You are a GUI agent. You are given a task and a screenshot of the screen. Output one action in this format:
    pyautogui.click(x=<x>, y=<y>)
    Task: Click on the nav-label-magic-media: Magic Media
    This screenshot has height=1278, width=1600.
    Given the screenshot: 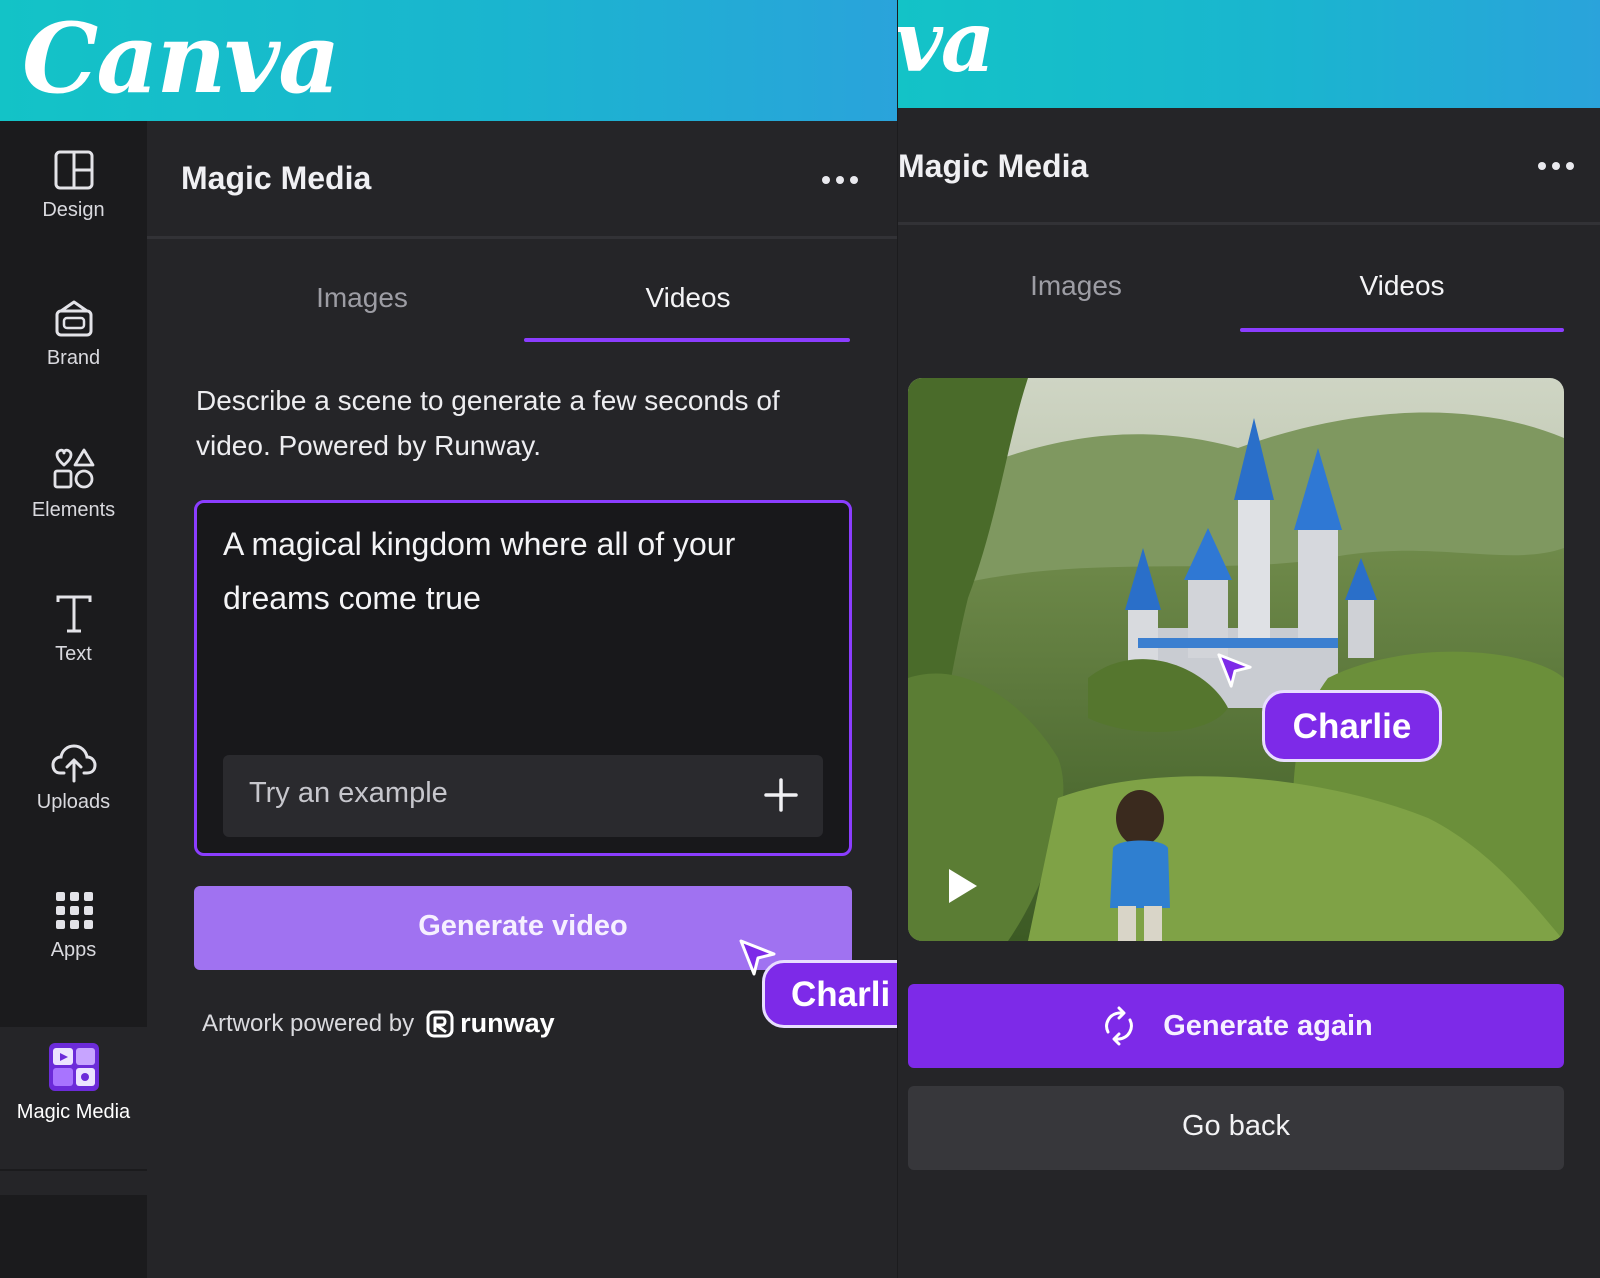 What is the action you would take?
    pyautogui.click(x=73, y=1112)
    